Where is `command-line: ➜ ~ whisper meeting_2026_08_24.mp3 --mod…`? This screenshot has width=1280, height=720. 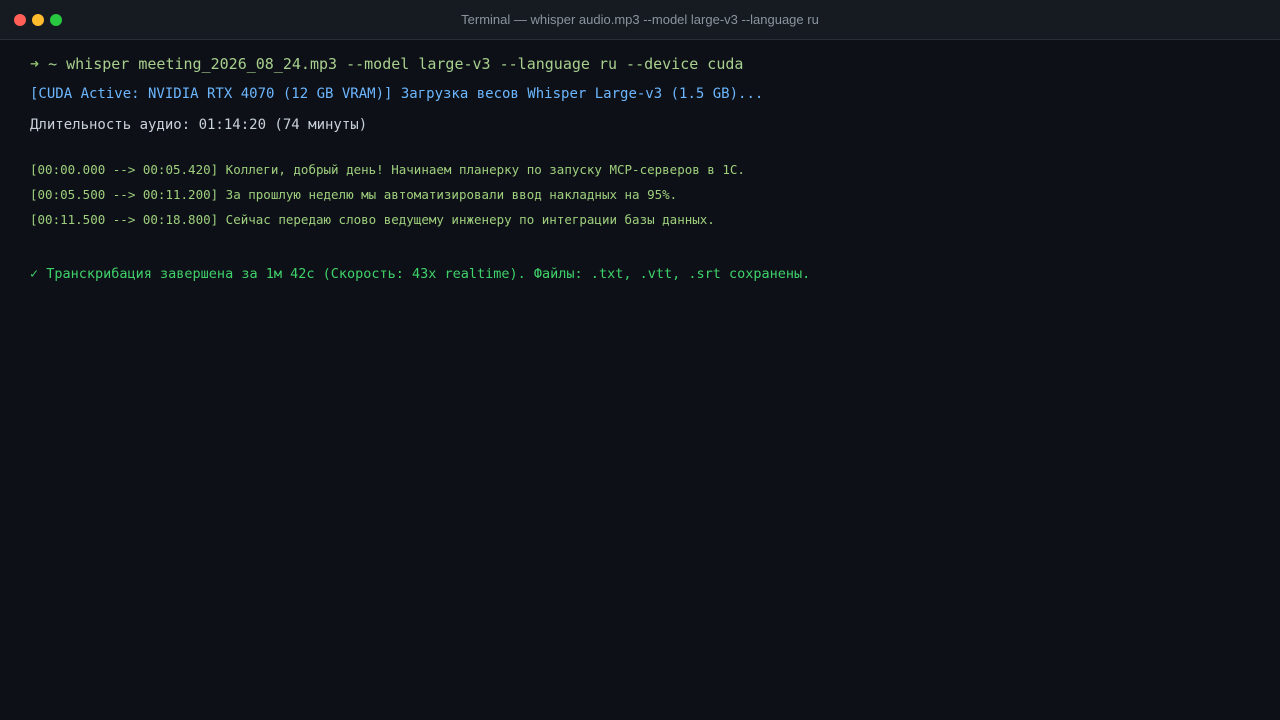
command-line: ➜ ~ whisper meeting_2026_08_24.mp3 --mod… is located at coordinates (386, 64).